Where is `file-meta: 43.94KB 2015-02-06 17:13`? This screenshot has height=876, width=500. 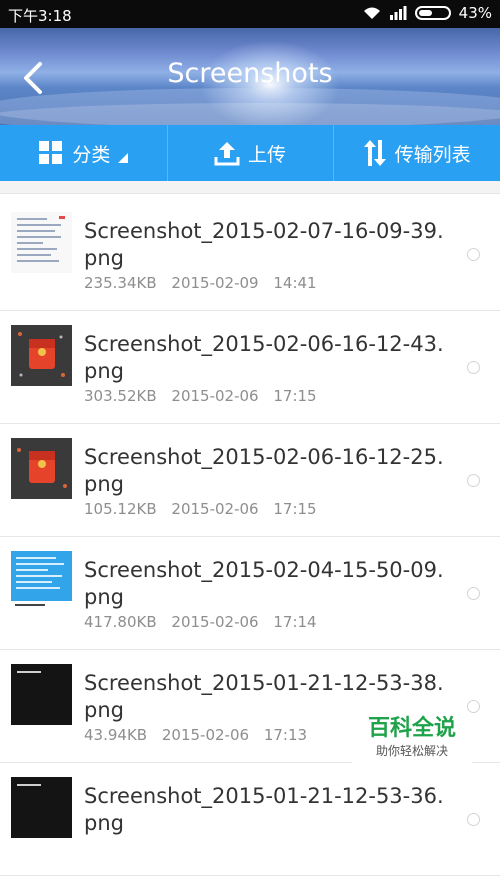 file-meta: 43.94KB 2015-02-06 17:13 is located at coordinates (195, 735).